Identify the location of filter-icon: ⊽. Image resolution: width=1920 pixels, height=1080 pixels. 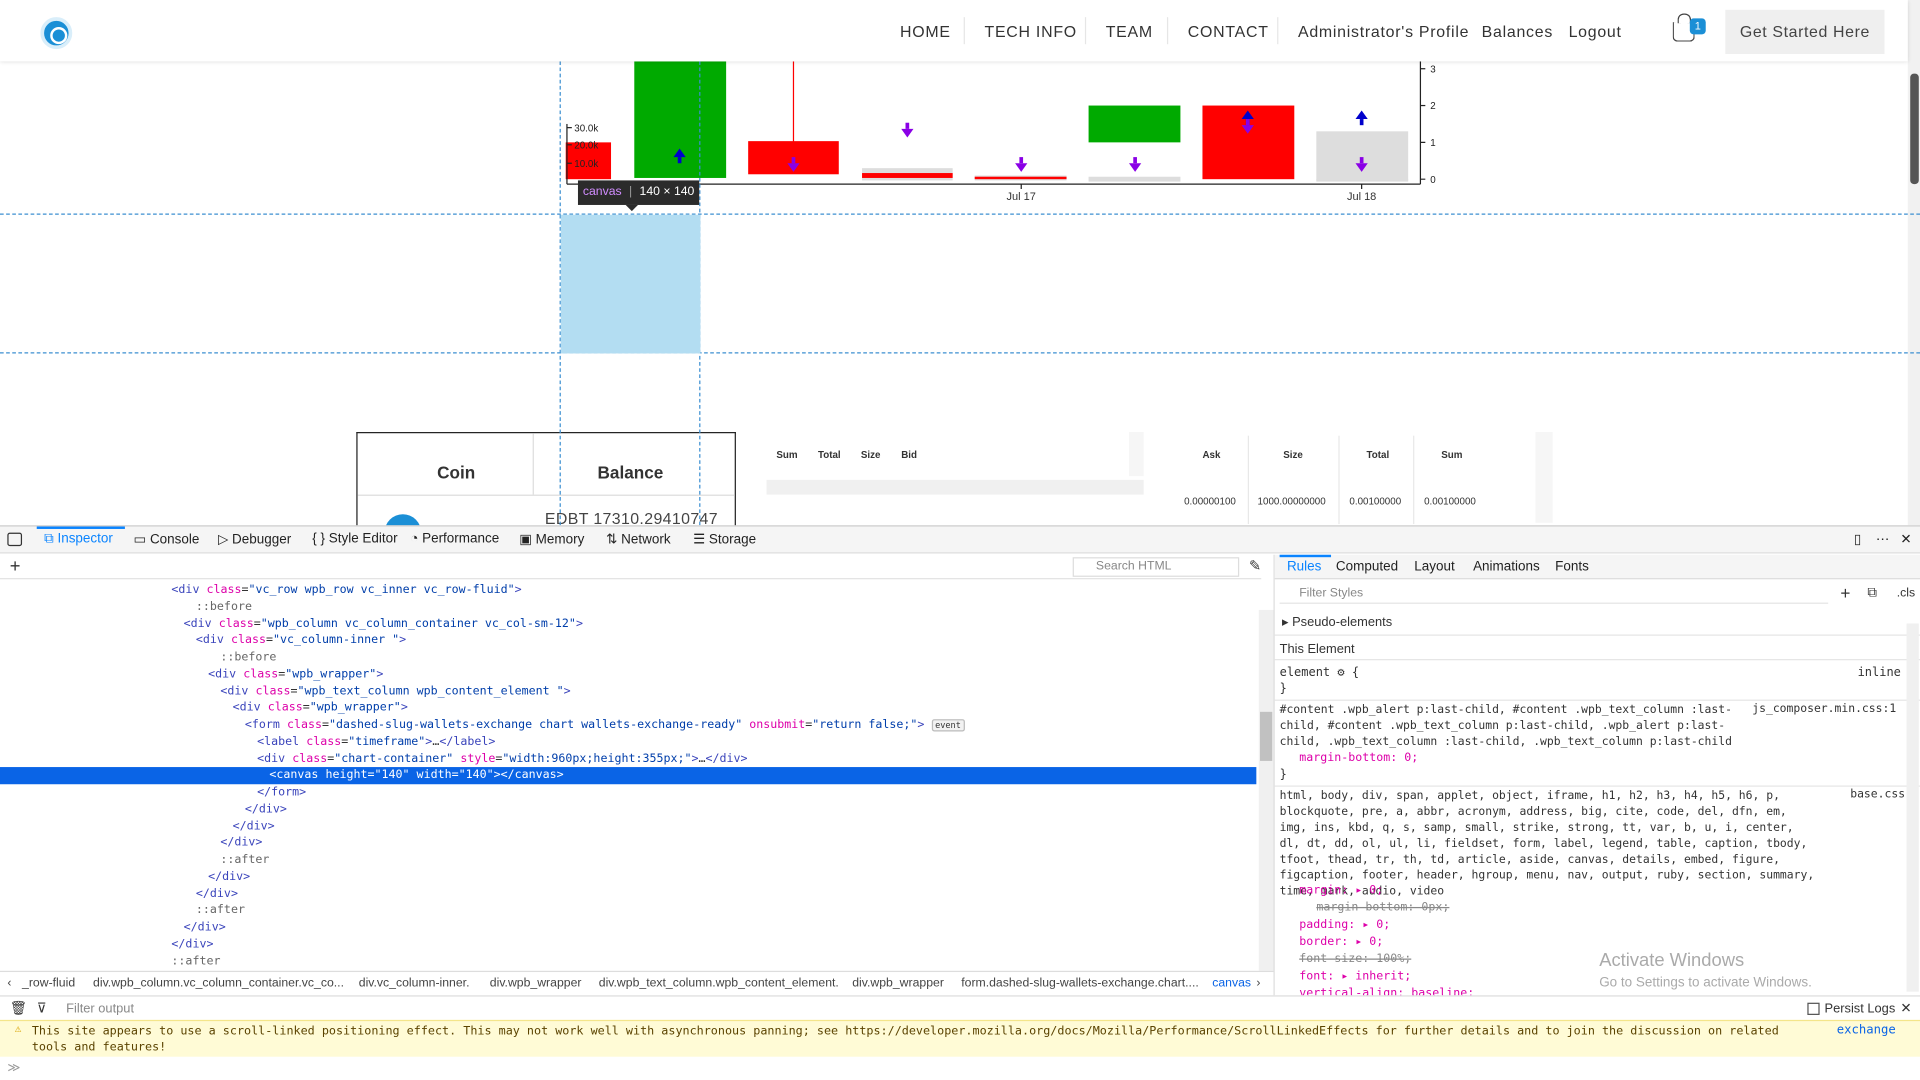
(42, 1008).